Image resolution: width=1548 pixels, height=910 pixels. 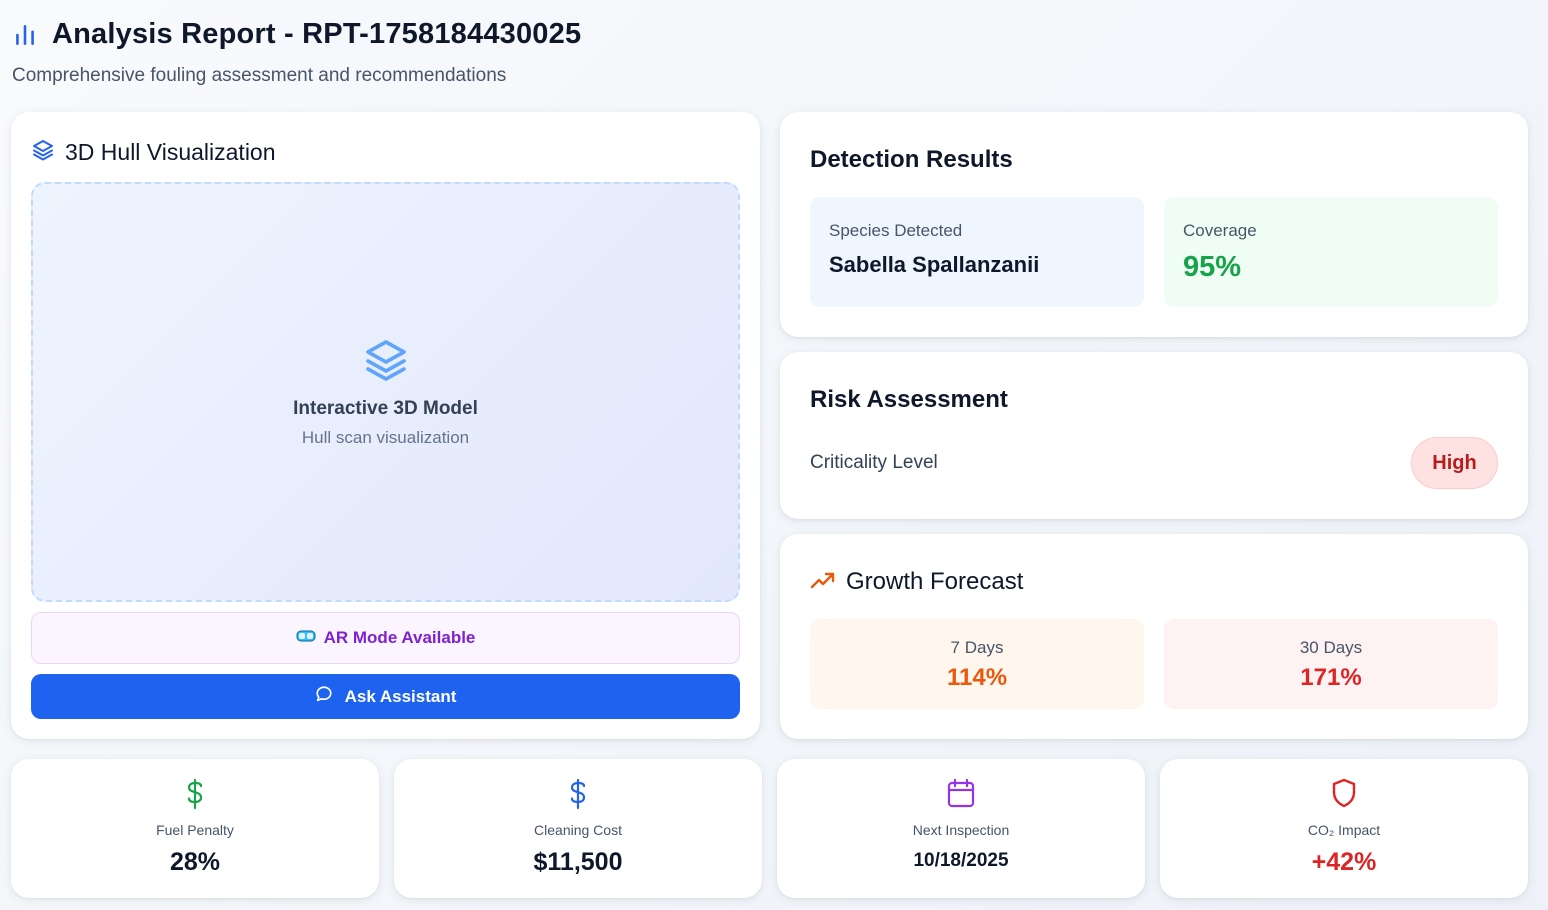 I want to click on ar-mode-button: AR Mode Available, so click(x=385, y=638).